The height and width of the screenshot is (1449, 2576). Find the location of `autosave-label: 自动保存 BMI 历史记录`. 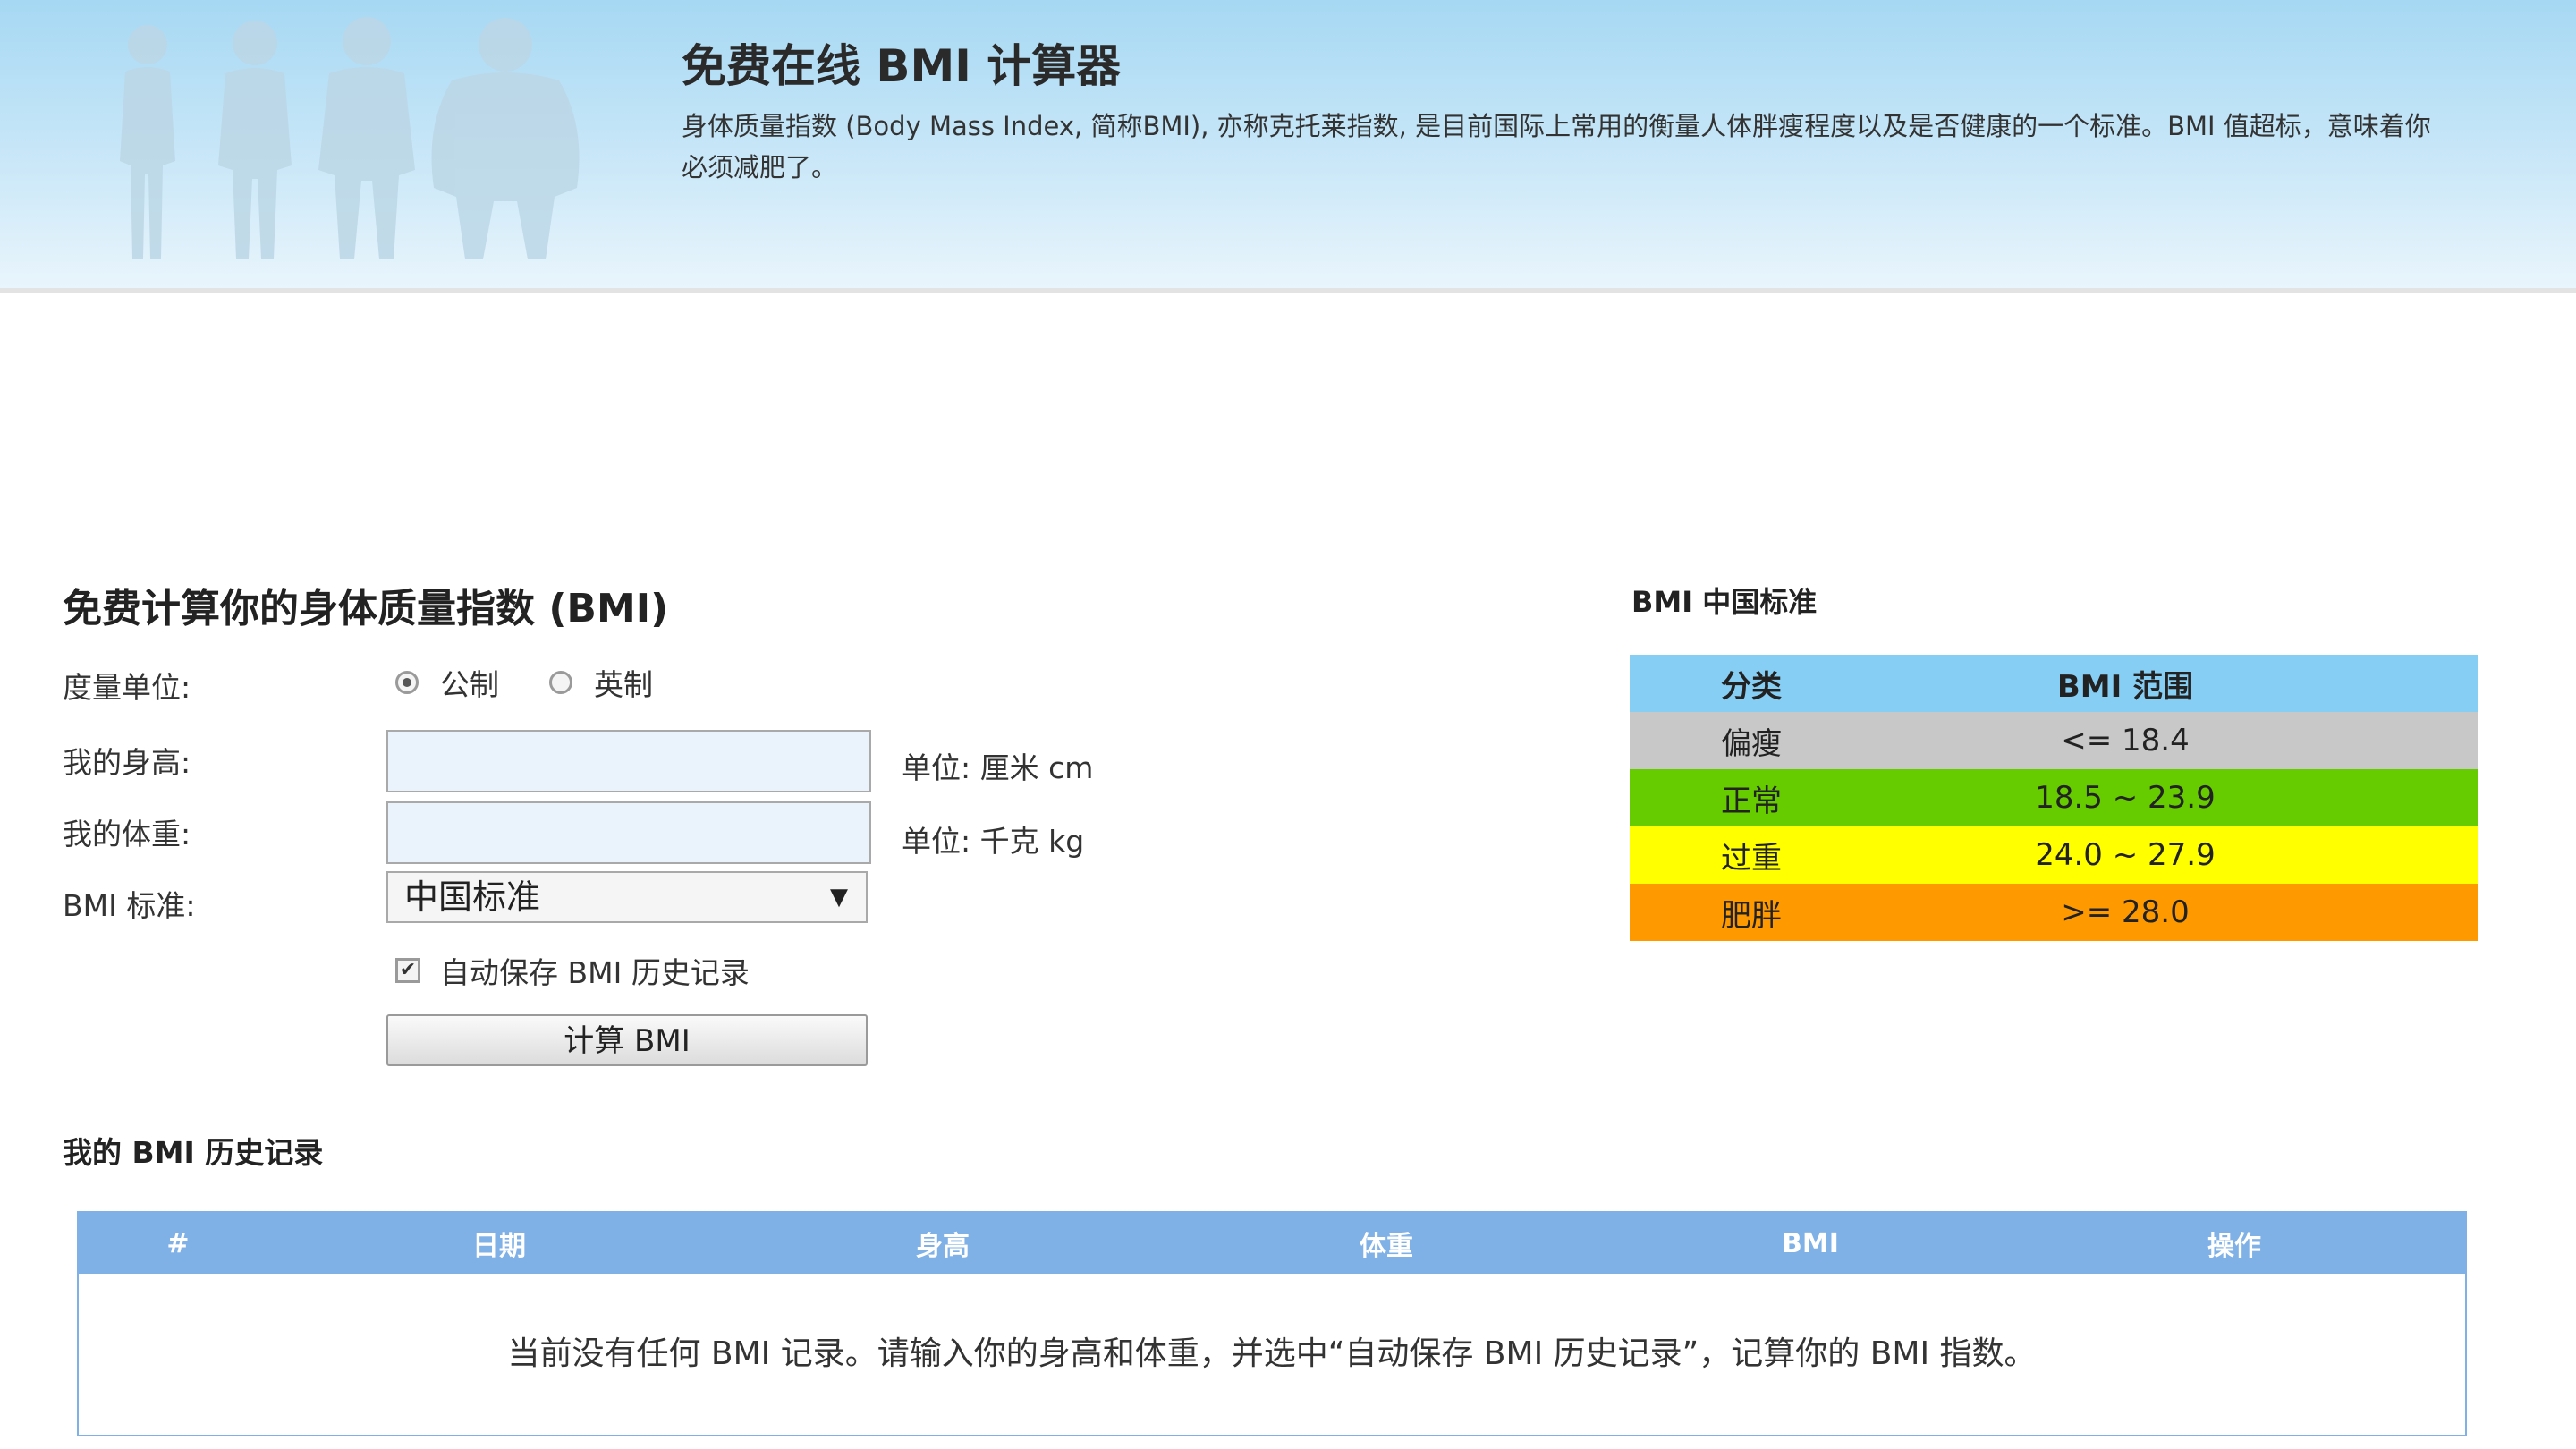

autosave-label: 自动保存 BMI 历史记录 is located at coordinates (595, 970).